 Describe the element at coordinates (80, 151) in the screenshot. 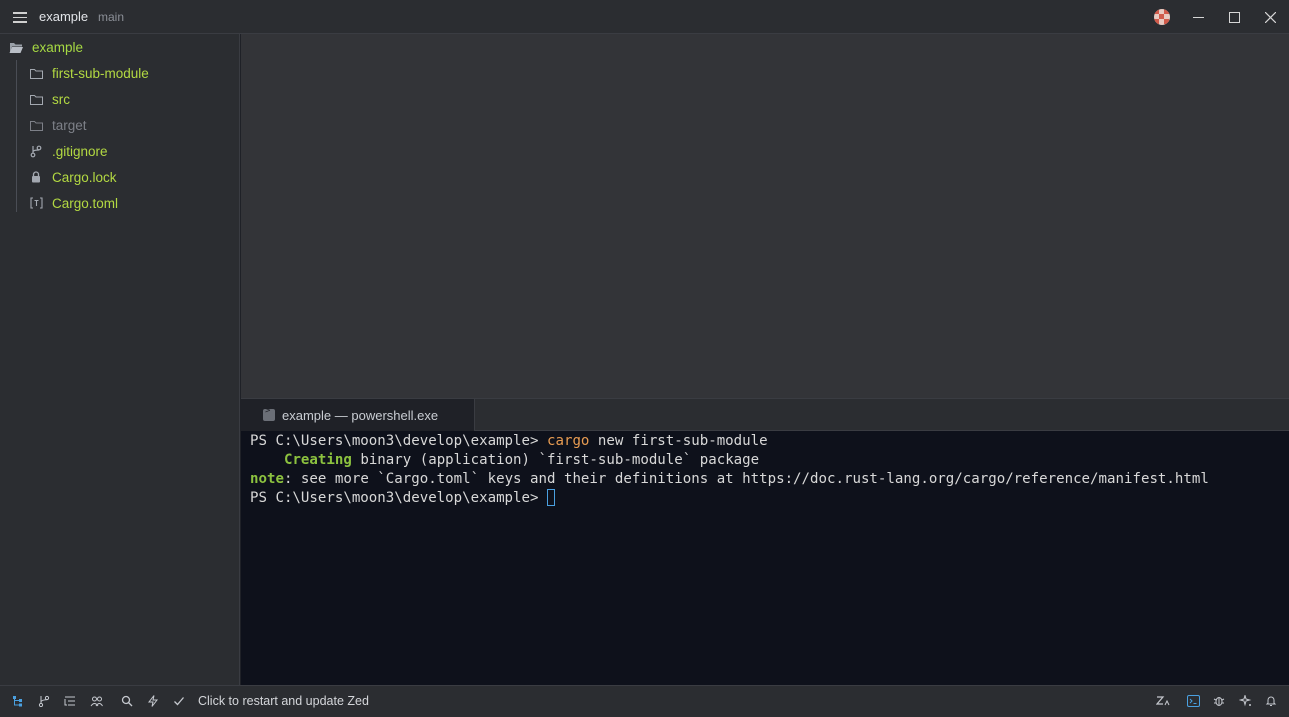

I see `tree-item-label: .gitignore` at that location.